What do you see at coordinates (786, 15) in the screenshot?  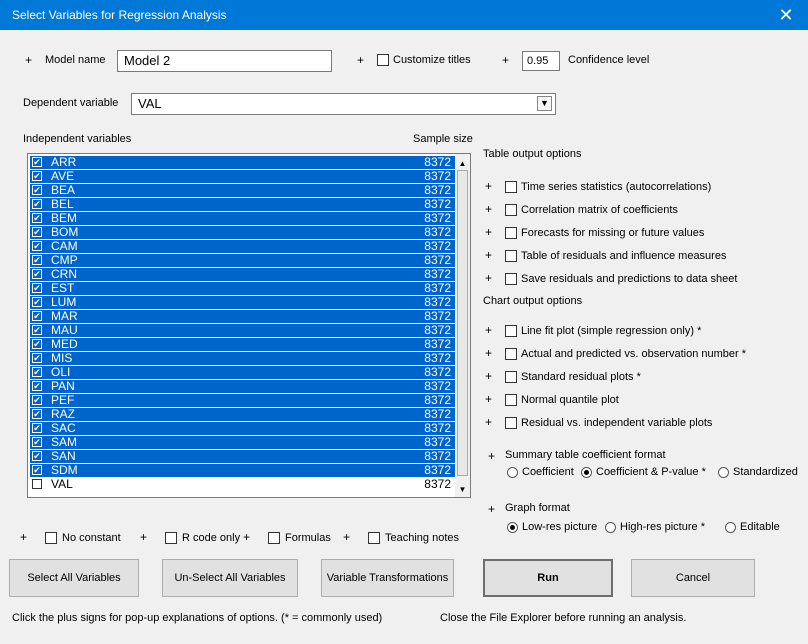 I see `close-icon: ✕` at bounding box center [786, 15].